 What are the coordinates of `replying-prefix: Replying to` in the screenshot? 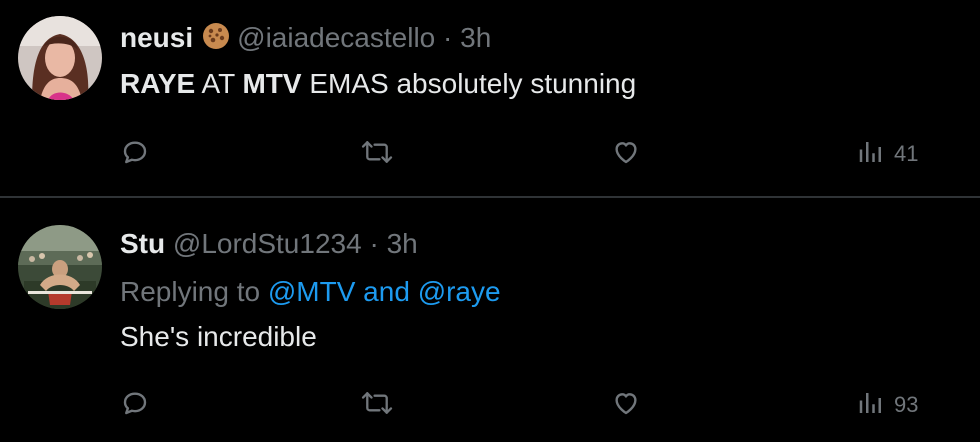 It's located at (194, 291).